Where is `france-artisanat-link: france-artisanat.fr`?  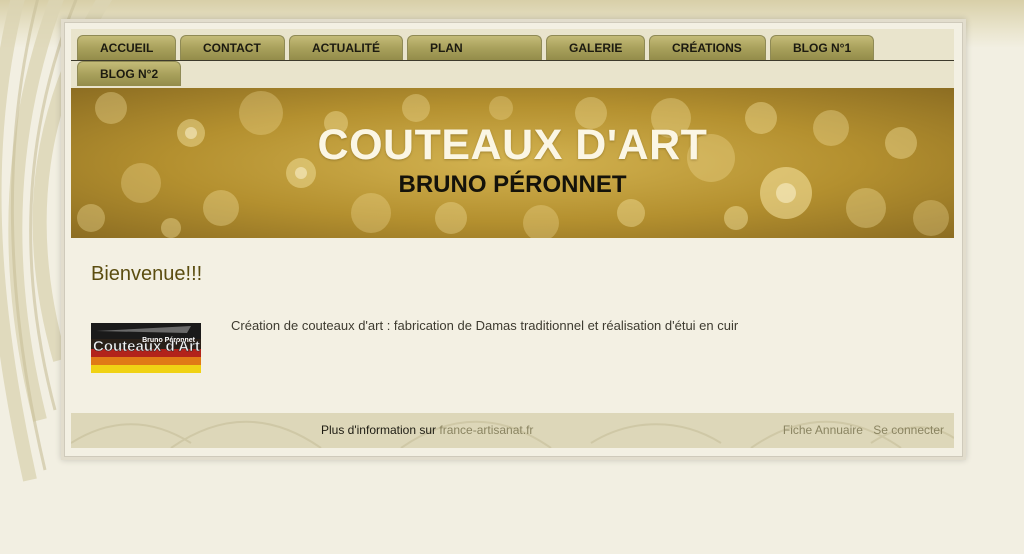 france-artisanat-link: france-artisanat.fr is located at coordinates (486, 430).